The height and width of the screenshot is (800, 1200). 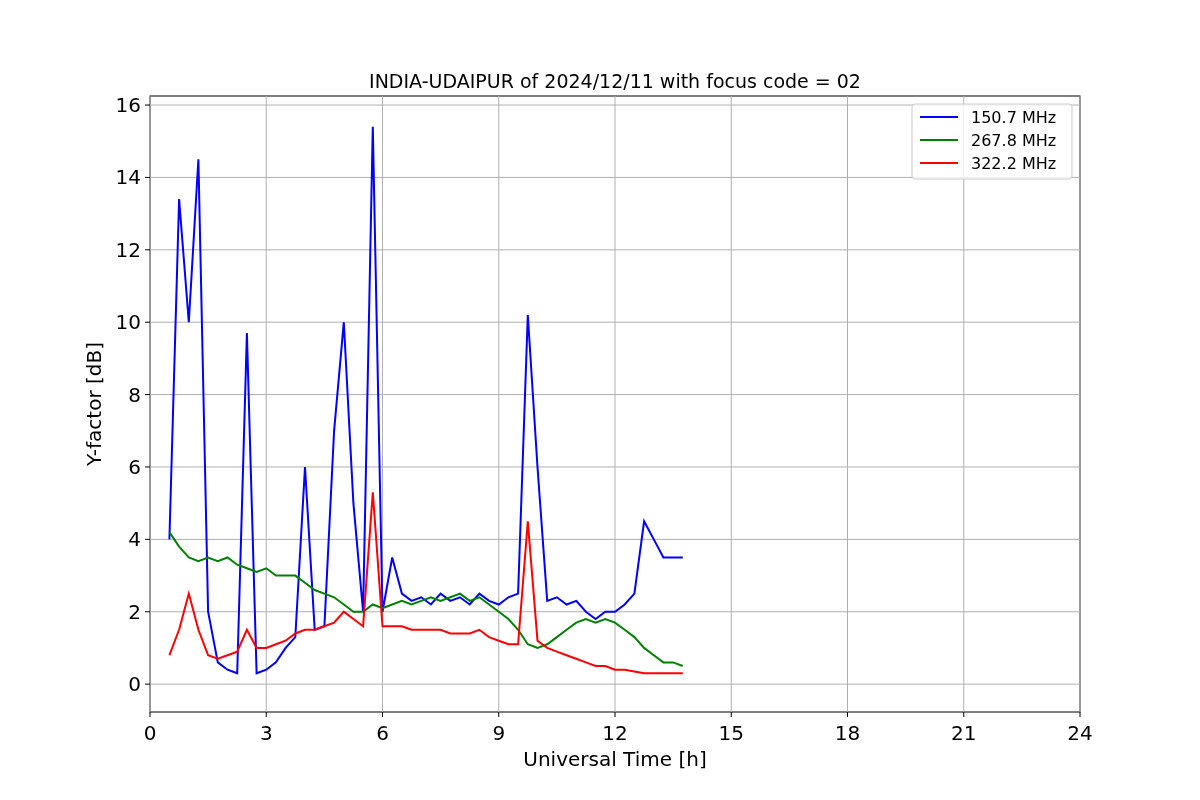 I want to click on legend-label: 150.7 MHz, so click(x=1014, y=117).